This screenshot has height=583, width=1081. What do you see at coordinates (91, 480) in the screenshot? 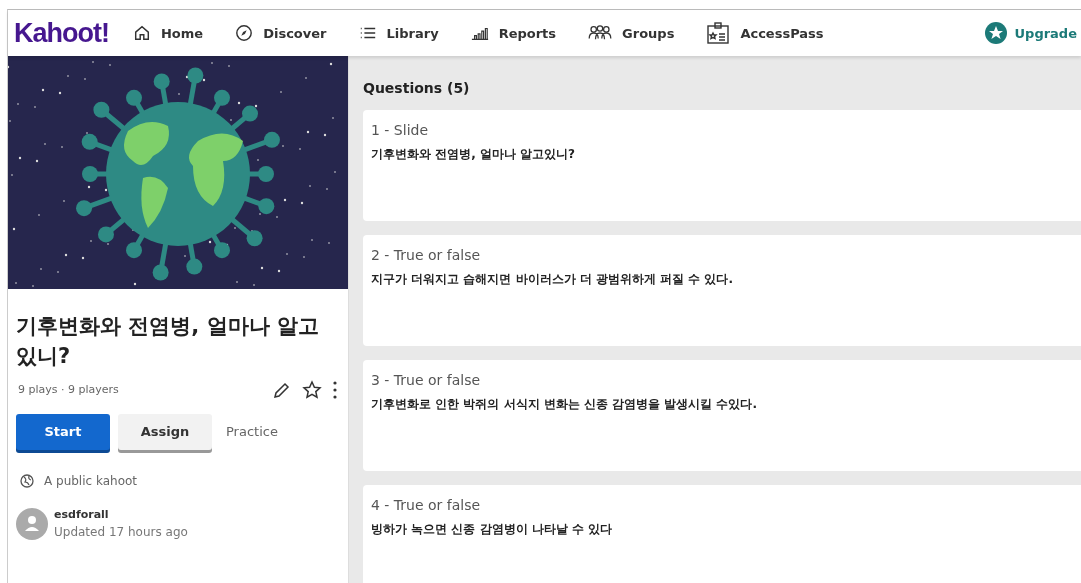
I see `visibility-label: A public kahoot` at bounding box center [91, 480].